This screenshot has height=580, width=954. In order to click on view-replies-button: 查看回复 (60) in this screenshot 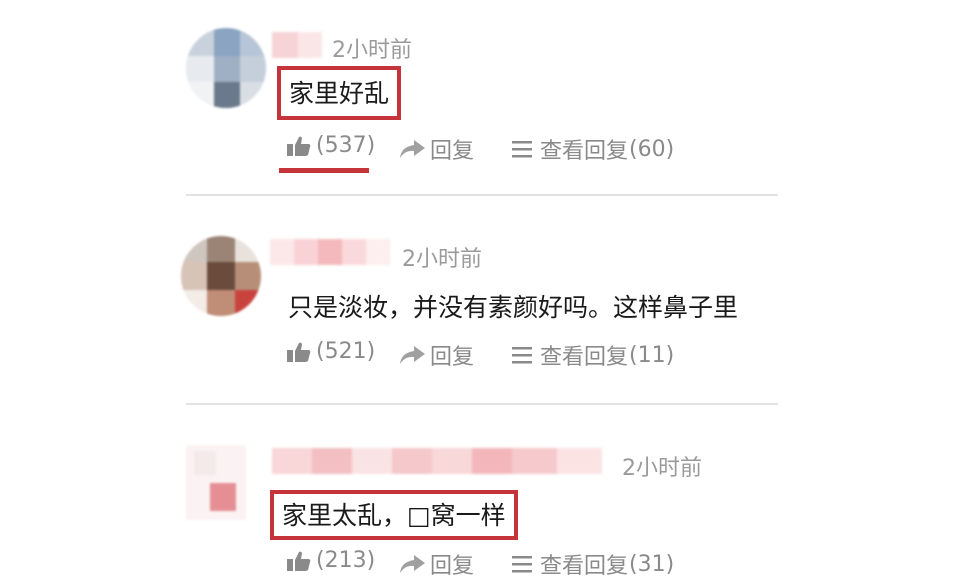, I will do `click(592, 149)`.